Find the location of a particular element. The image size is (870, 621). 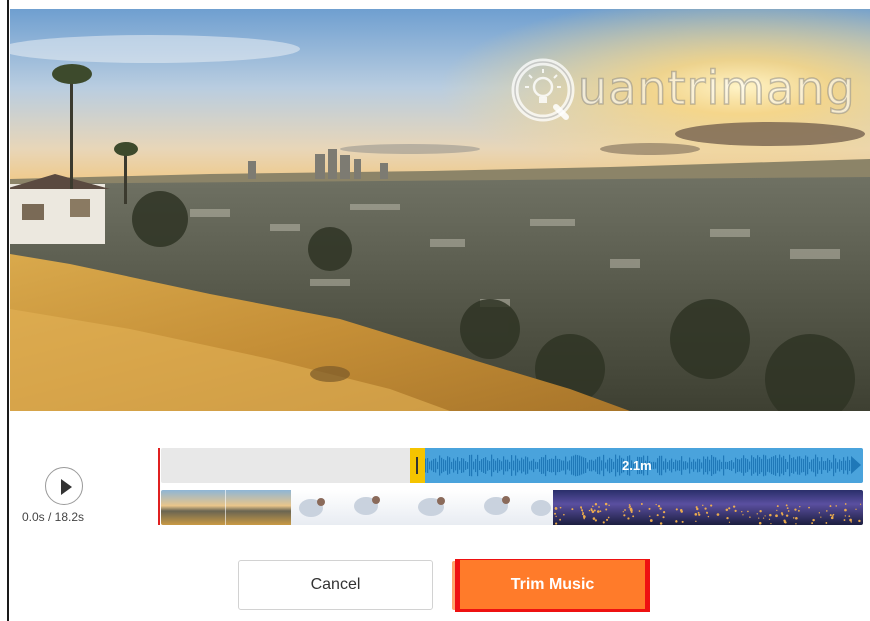

playback-time: 0.0s / 18.2s is located at coordinates (53, 517).